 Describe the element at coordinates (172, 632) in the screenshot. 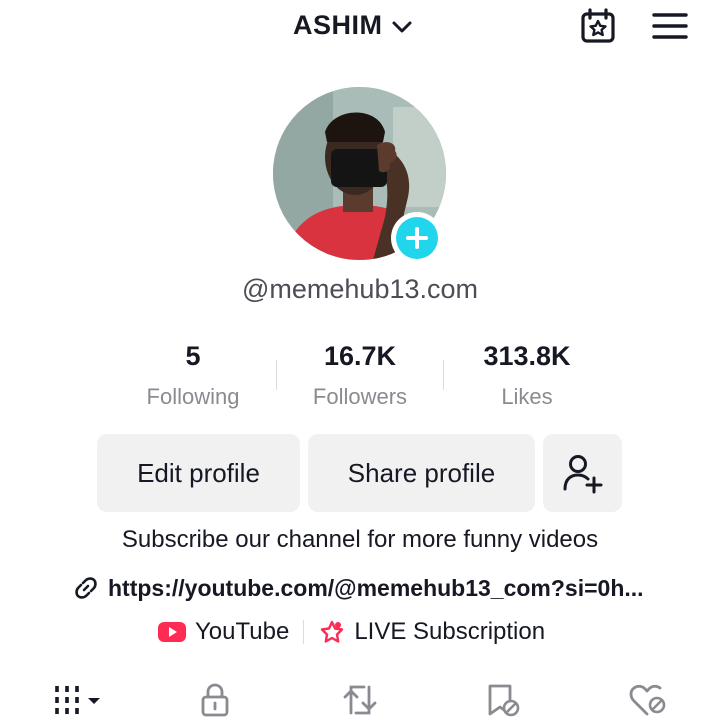

I see `youtube-icon` at that location.